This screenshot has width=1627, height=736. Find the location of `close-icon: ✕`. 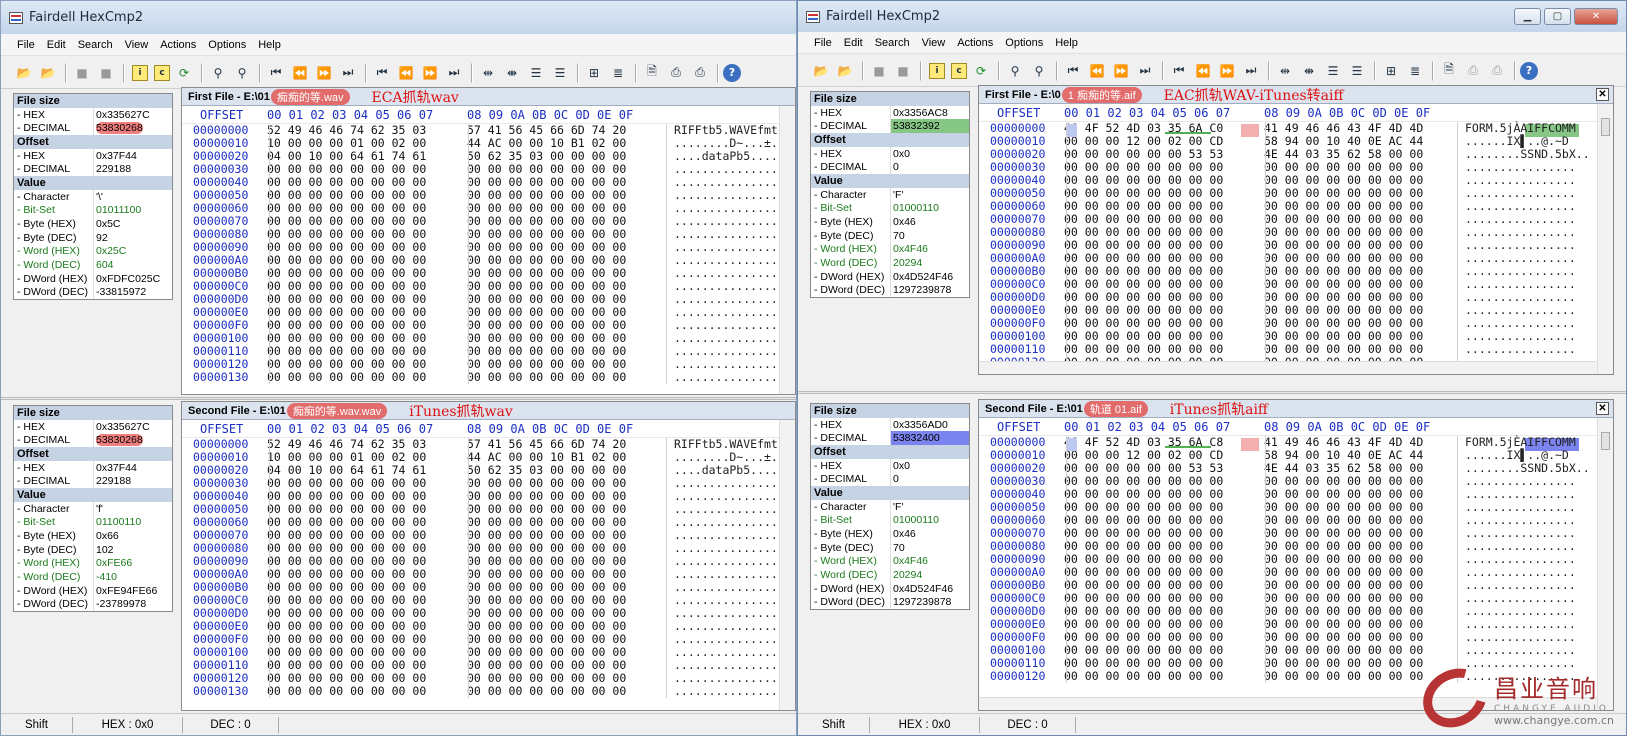

close-icon: ✕ is located at coordinates (1596, 16).